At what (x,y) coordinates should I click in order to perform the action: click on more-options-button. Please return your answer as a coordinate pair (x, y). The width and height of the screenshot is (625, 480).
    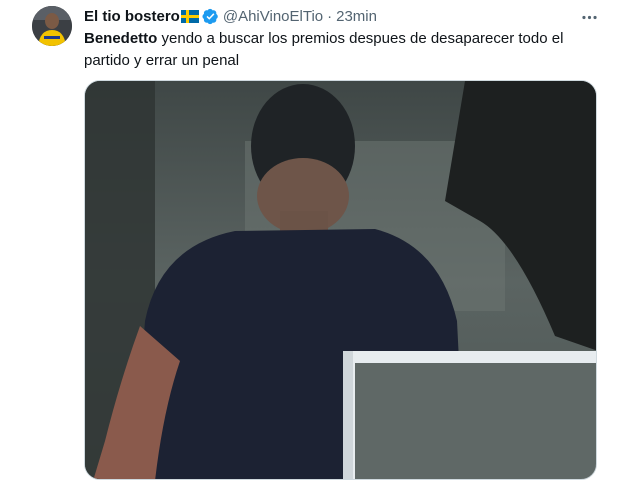
    Looking at the image, I should click on (589, 17).